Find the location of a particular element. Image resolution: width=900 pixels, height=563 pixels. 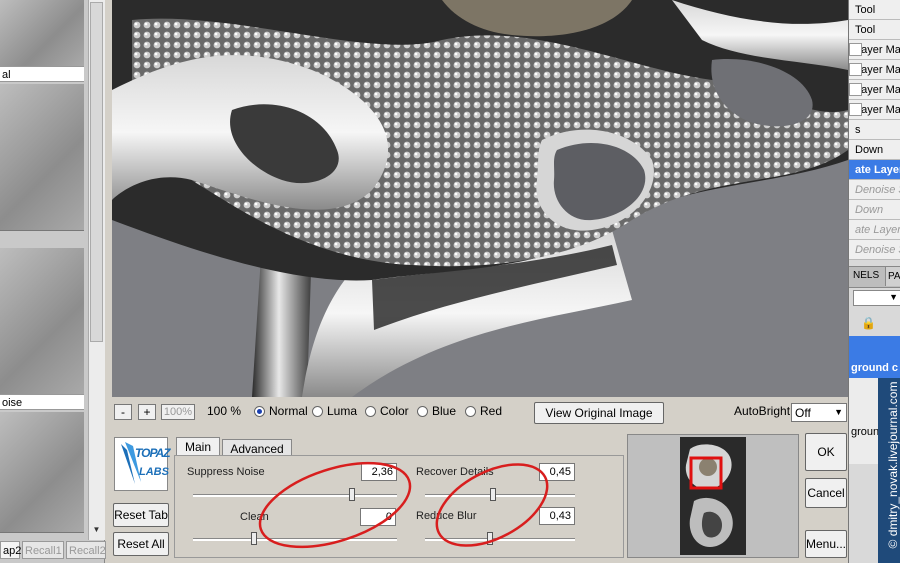

layer-name: groun is located at coordinates (865, 432).